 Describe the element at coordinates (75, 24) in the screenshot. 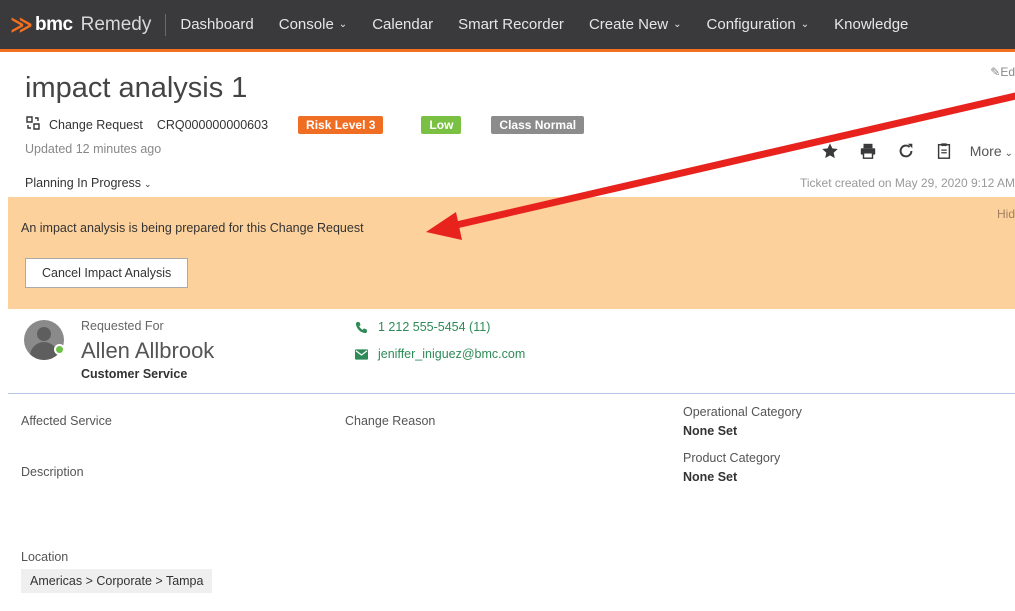

I see `bmc-logo: ≫ bmc Remedy` at that location.